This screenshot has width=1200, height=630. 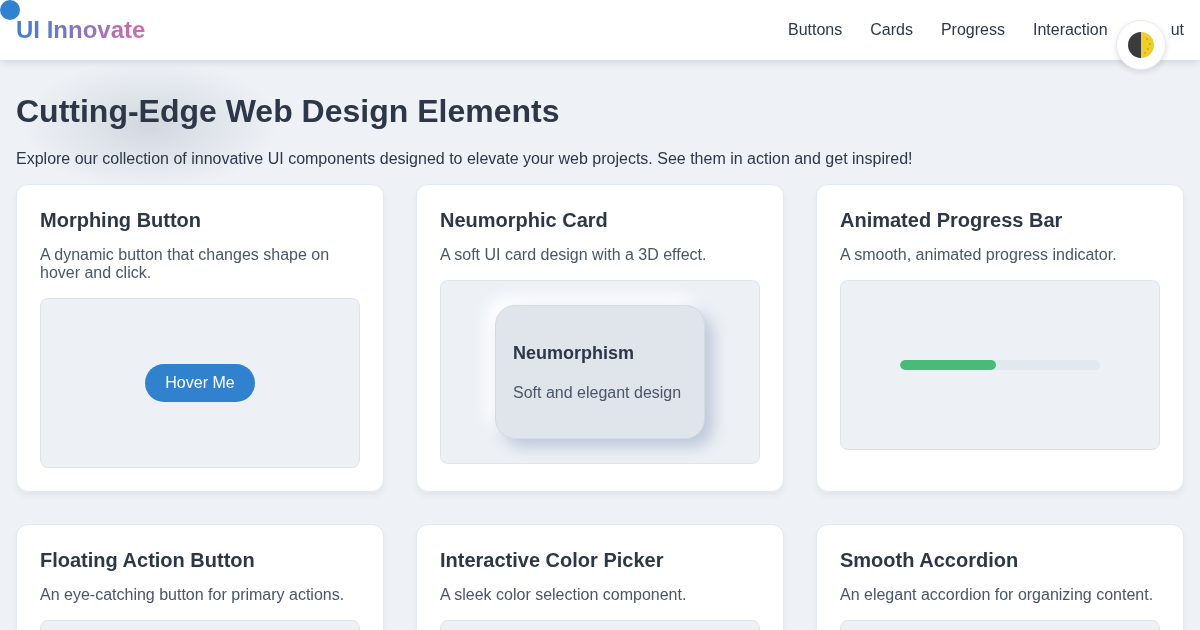 What do you see at coordinates (200, 383) in the screenshot?
I see `morph-button: Hover Me` at bounding box center [200, 383].